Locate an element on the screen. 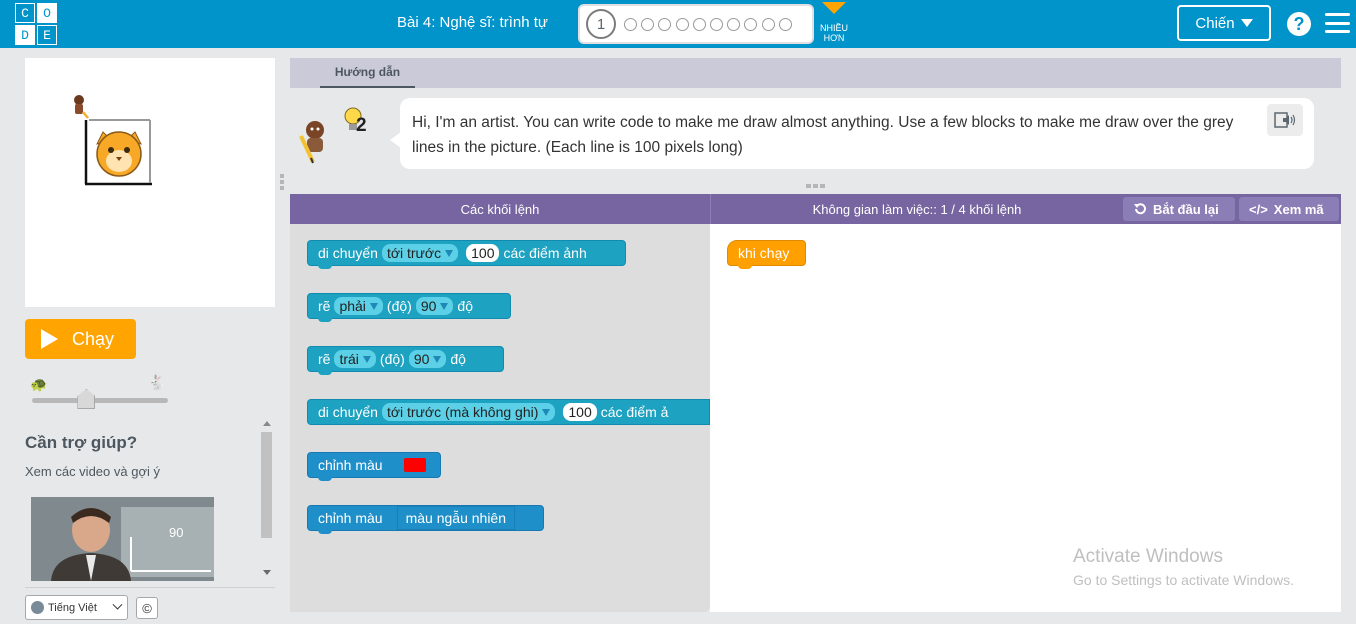 The image size is (1356, 624). artist-icon is located at coordinates (81, 107).